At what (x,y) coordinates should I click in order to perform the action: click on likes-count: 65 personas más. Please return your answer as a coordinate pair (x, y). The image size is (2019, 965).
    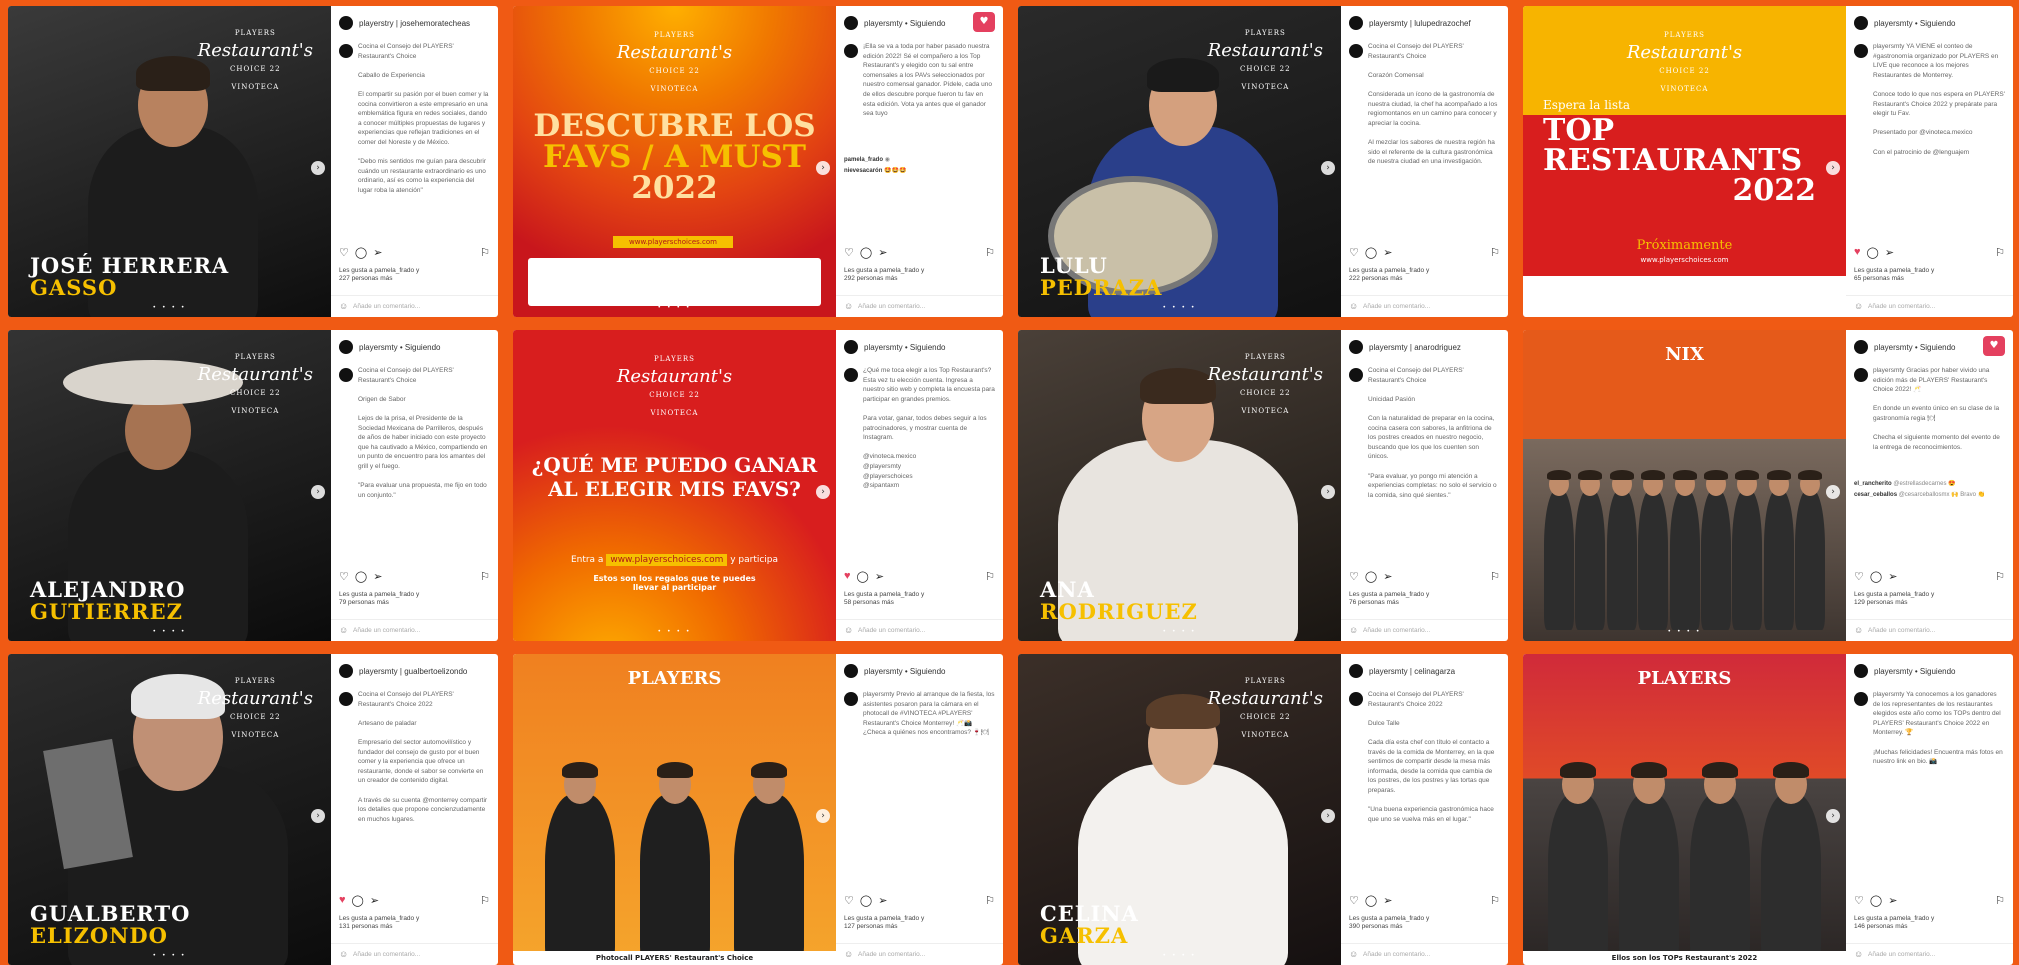
    Looking at the image, I should click on (1929, 279).